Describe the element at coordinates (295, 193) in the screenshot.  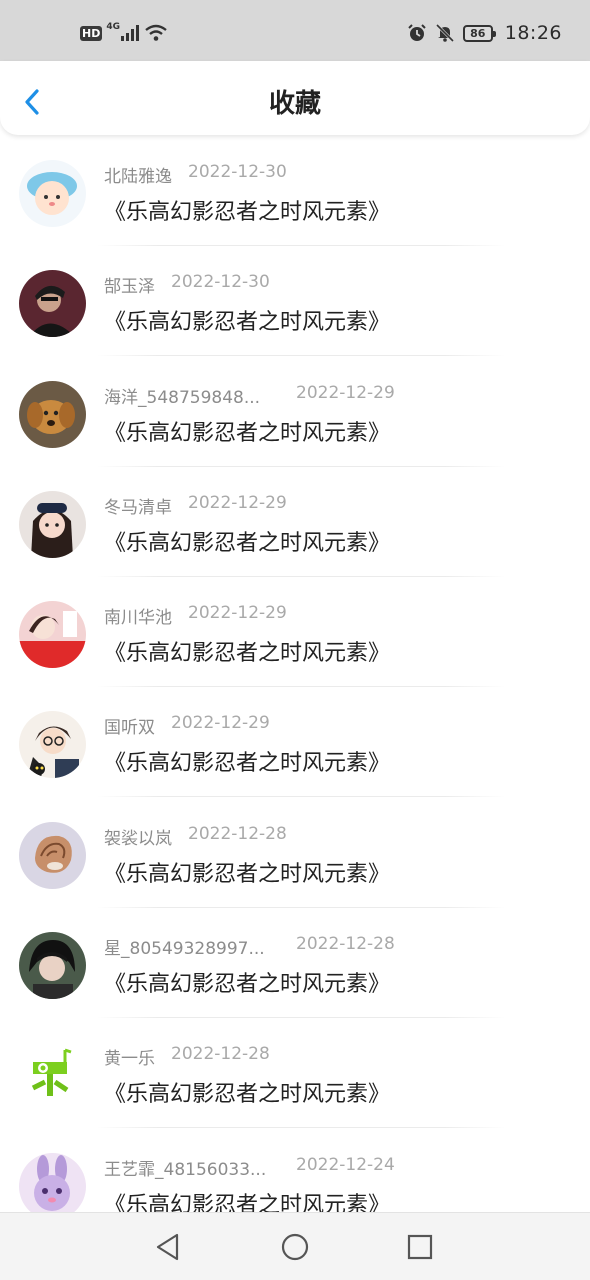
I see `list-item: 北陆雅逸 2022-12-30 《乐高幻影忍者之时风元素》` at that location.